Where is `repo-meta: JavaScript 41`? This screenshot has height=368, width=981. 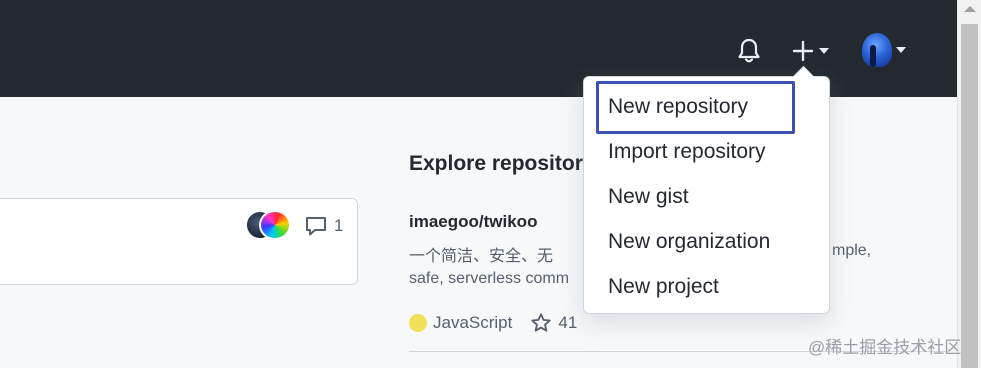 repo-meta: JavaScript 41 is located at coordinates (493, 323).